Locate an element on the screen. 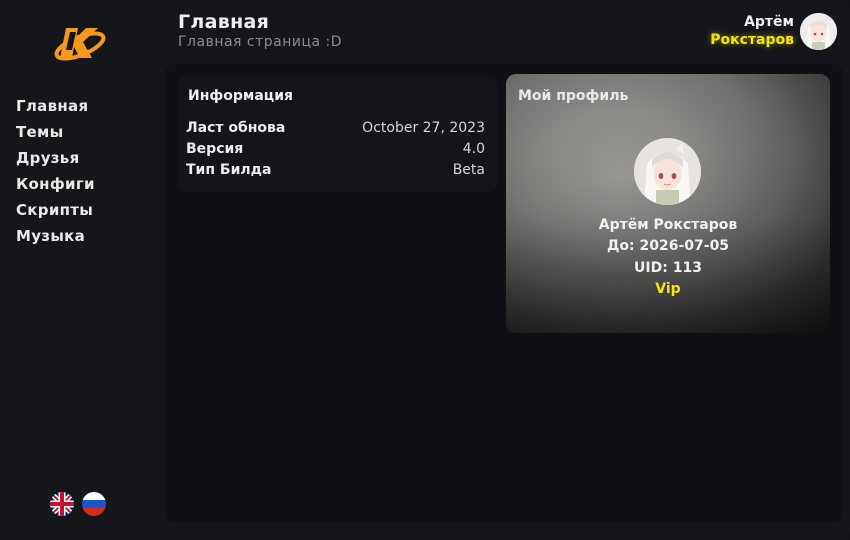 This screenshot has height=540, width=850. user-last-name: Рокстаров is located at coordinates (752, 40).